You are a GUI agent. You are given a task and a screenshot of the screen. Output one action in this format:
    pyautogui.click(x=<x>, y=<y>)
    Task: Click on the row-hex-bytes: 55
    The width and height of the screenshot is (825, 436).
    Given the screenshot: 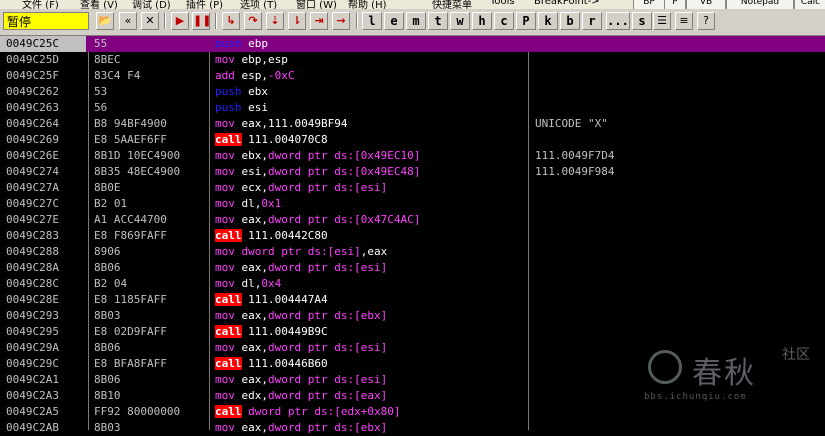 What is the action you would take?
    pyautogui.click(x=101, y=43)
    